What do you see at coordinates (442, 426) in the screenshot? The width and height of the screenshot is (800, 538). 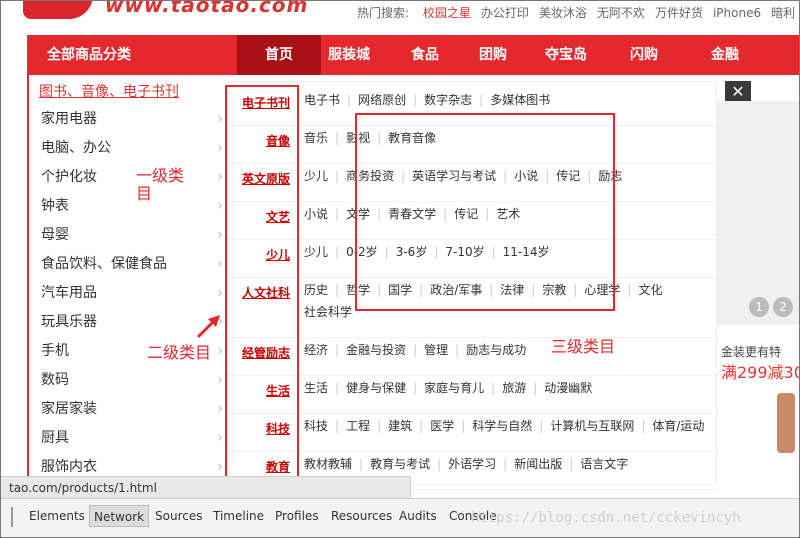 I see `subcategory-link: 医学` at bounding box center [442, 426].